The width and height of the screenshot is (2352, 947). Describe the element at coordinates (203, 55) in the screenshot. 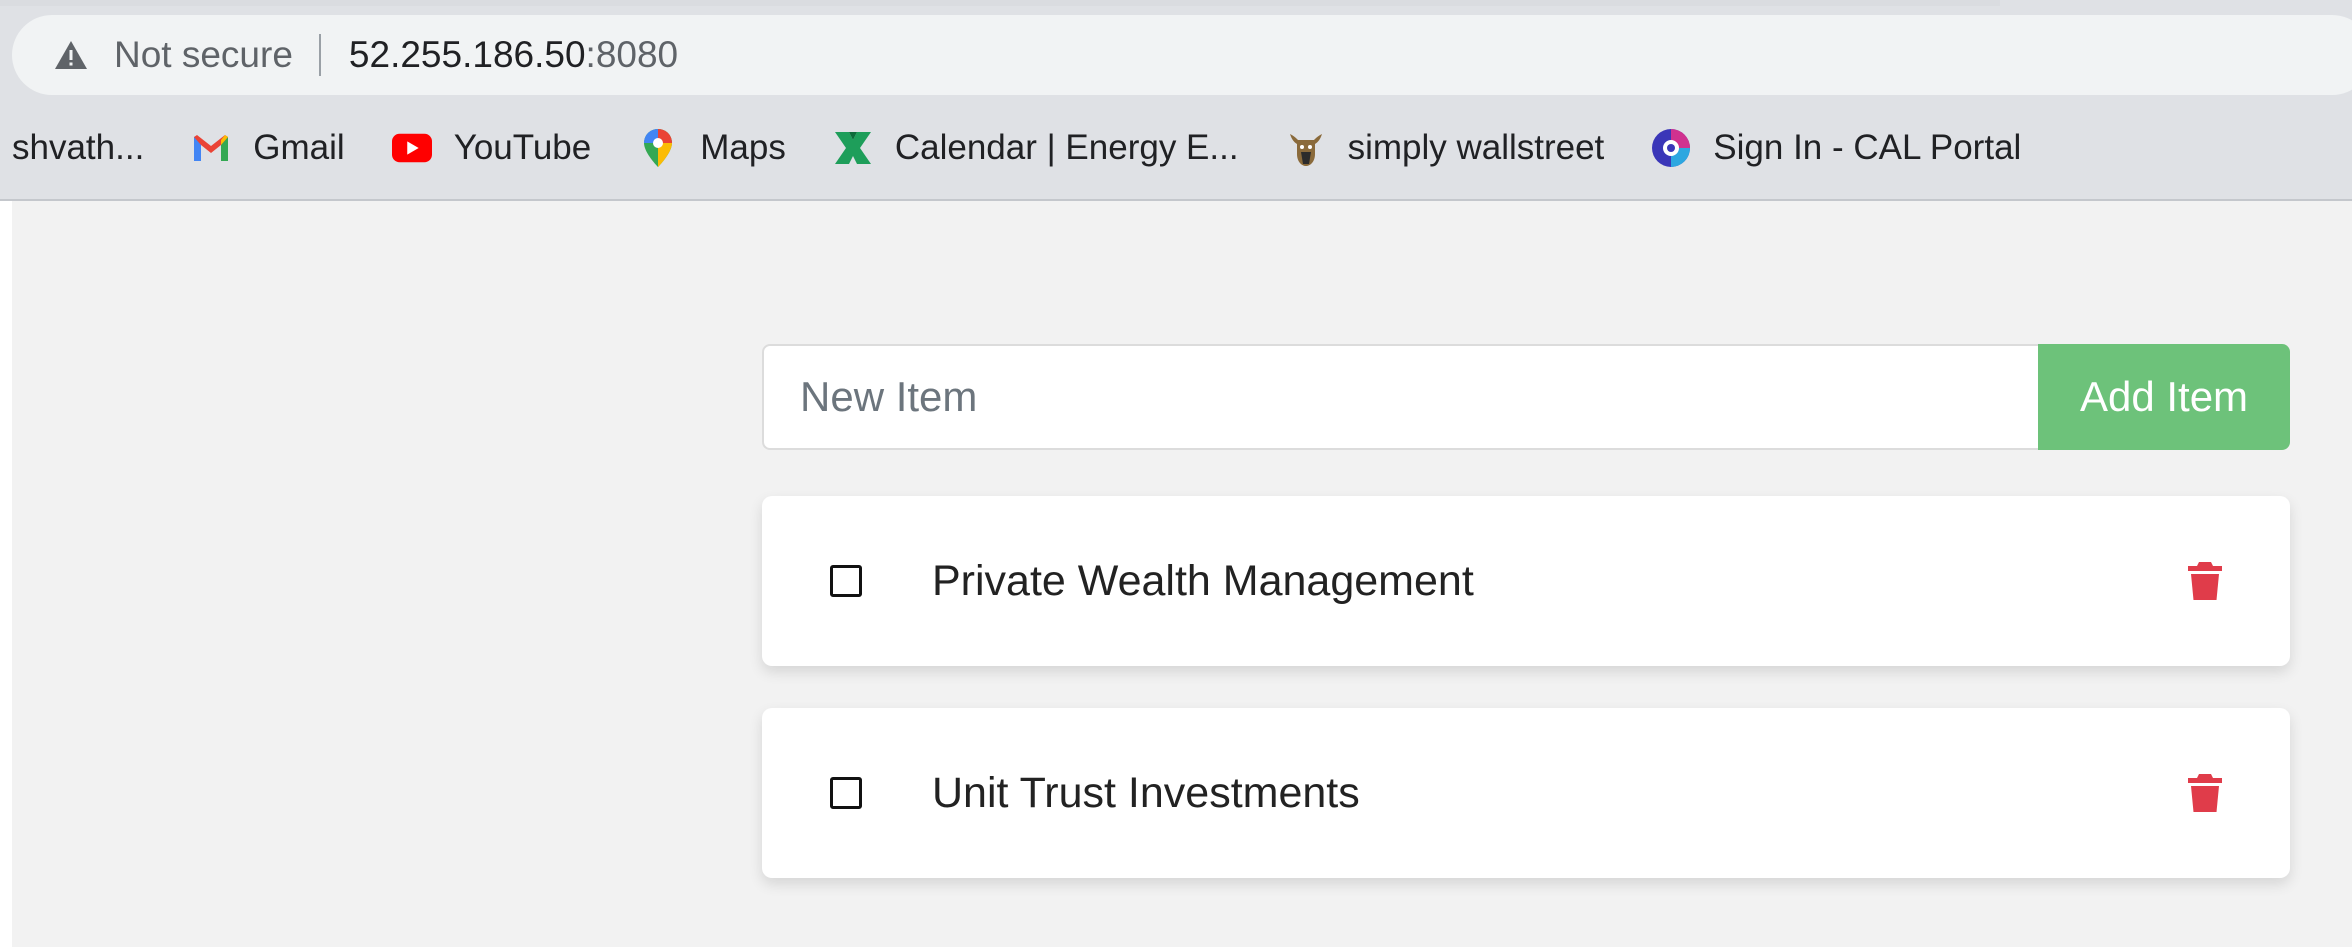

I see `security-label: Not secure` at that location.